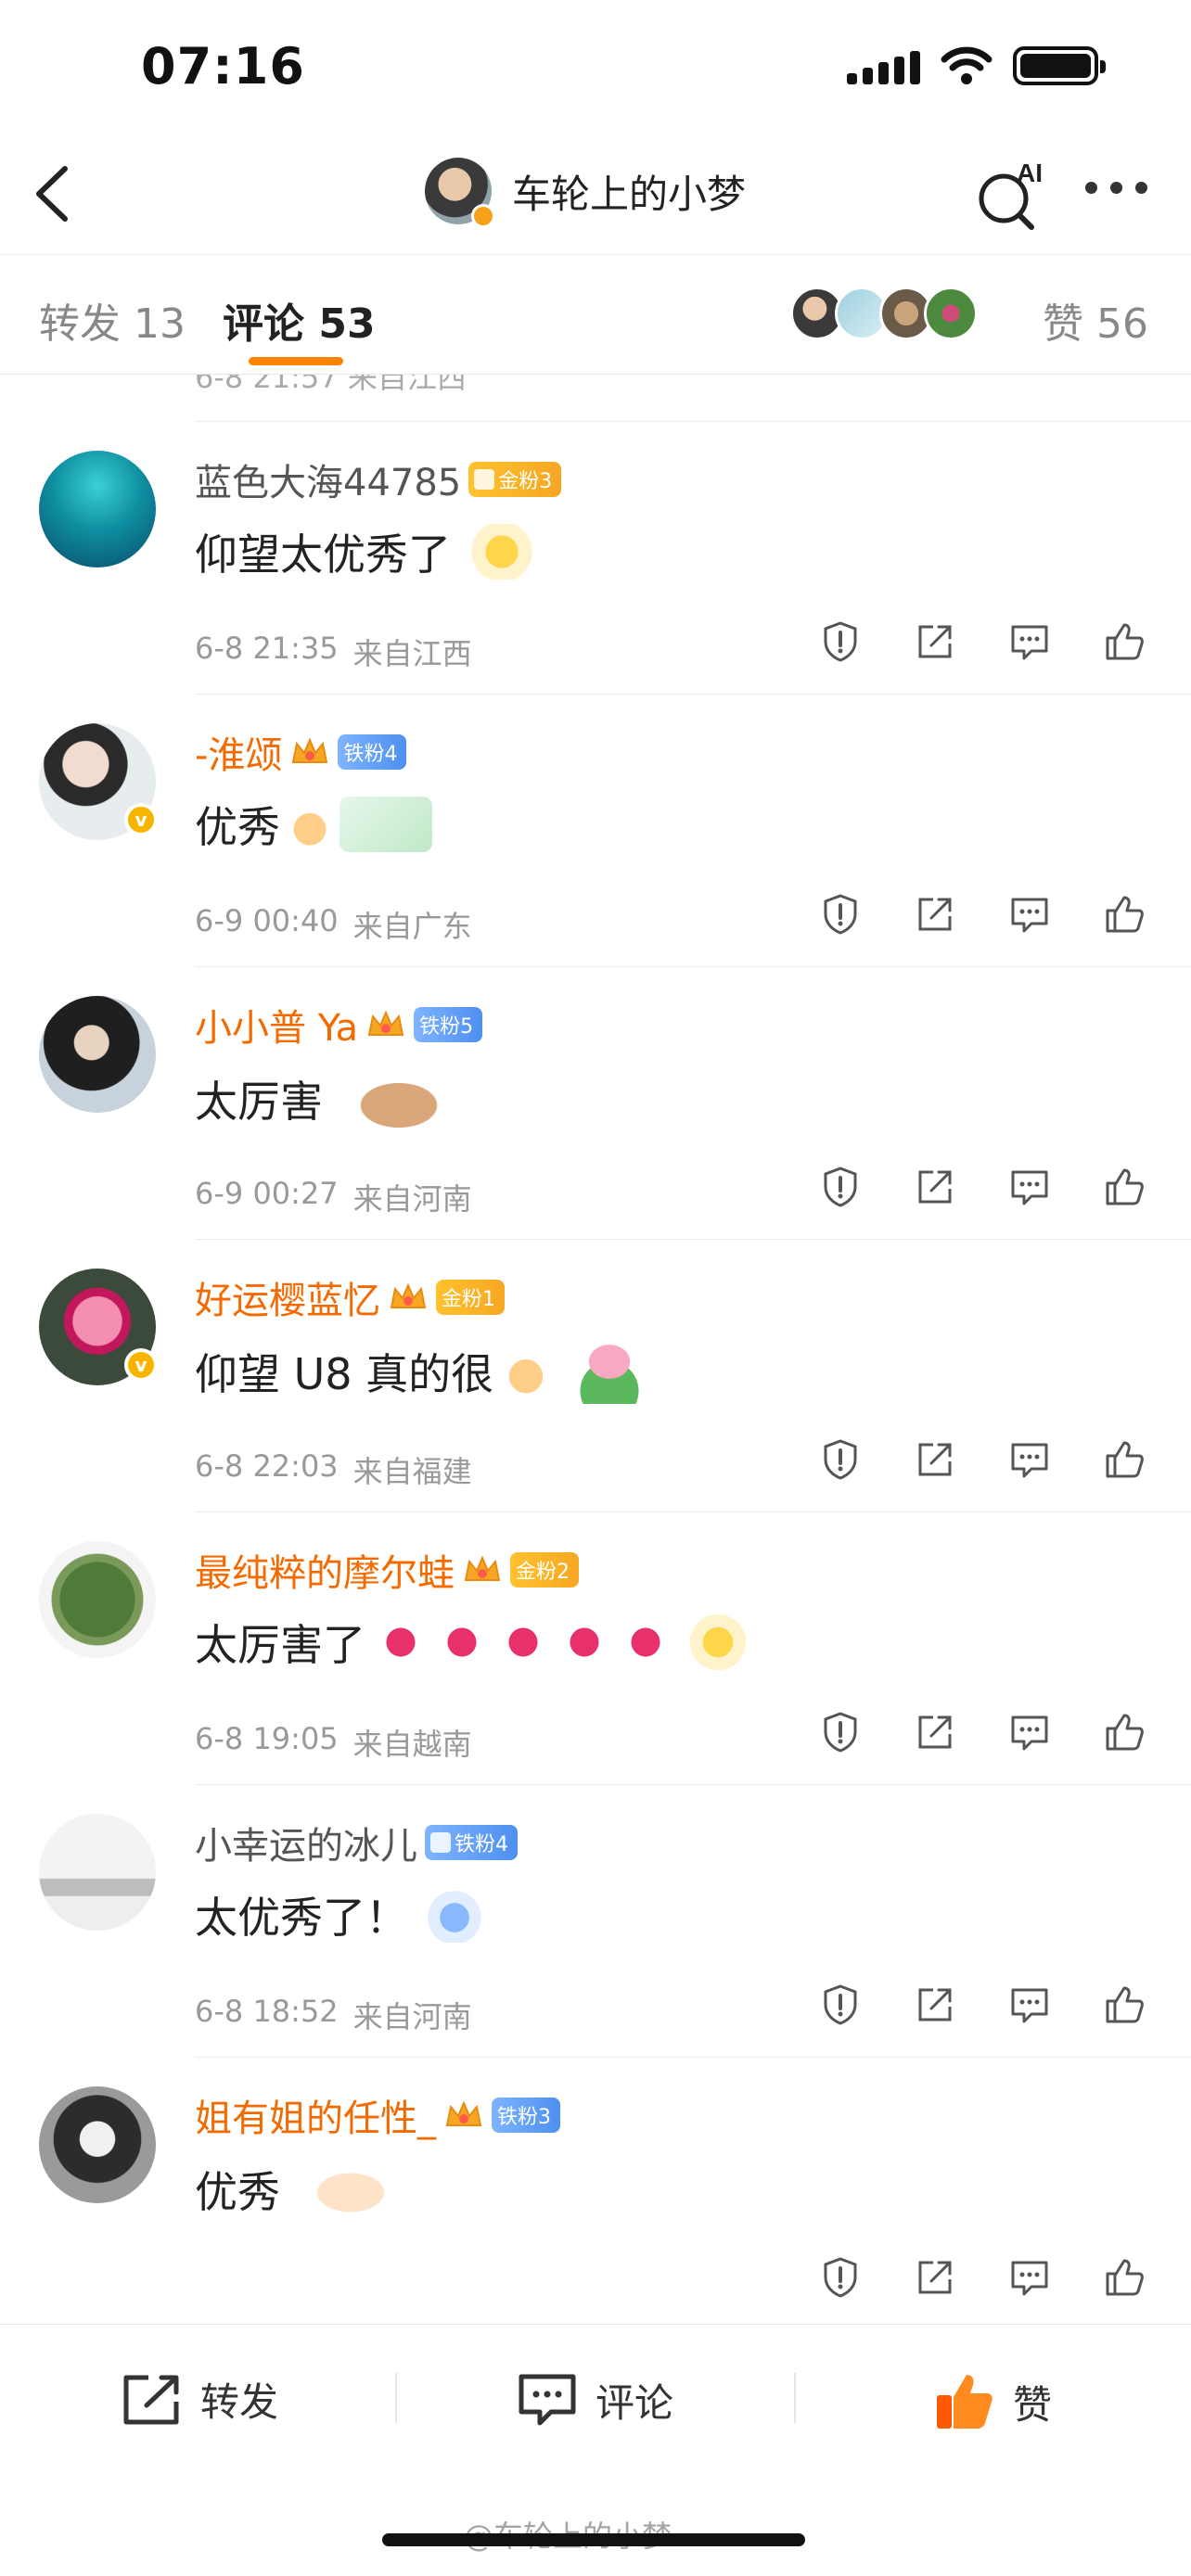 This screenshot has width=1191, height=2576. I want to click on tab-comment-count: 53, so click(347, 324).